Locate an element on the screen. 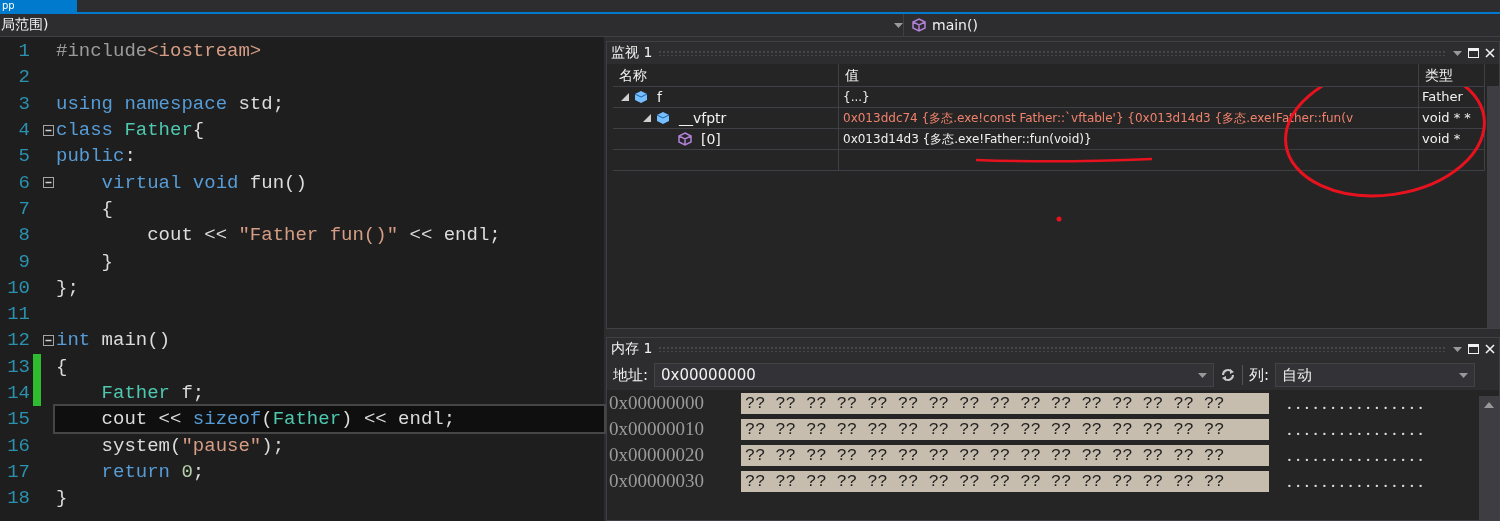 This screenshot has height=521, width=1500. code-line: return 0; is located at coordinates (153, 472).